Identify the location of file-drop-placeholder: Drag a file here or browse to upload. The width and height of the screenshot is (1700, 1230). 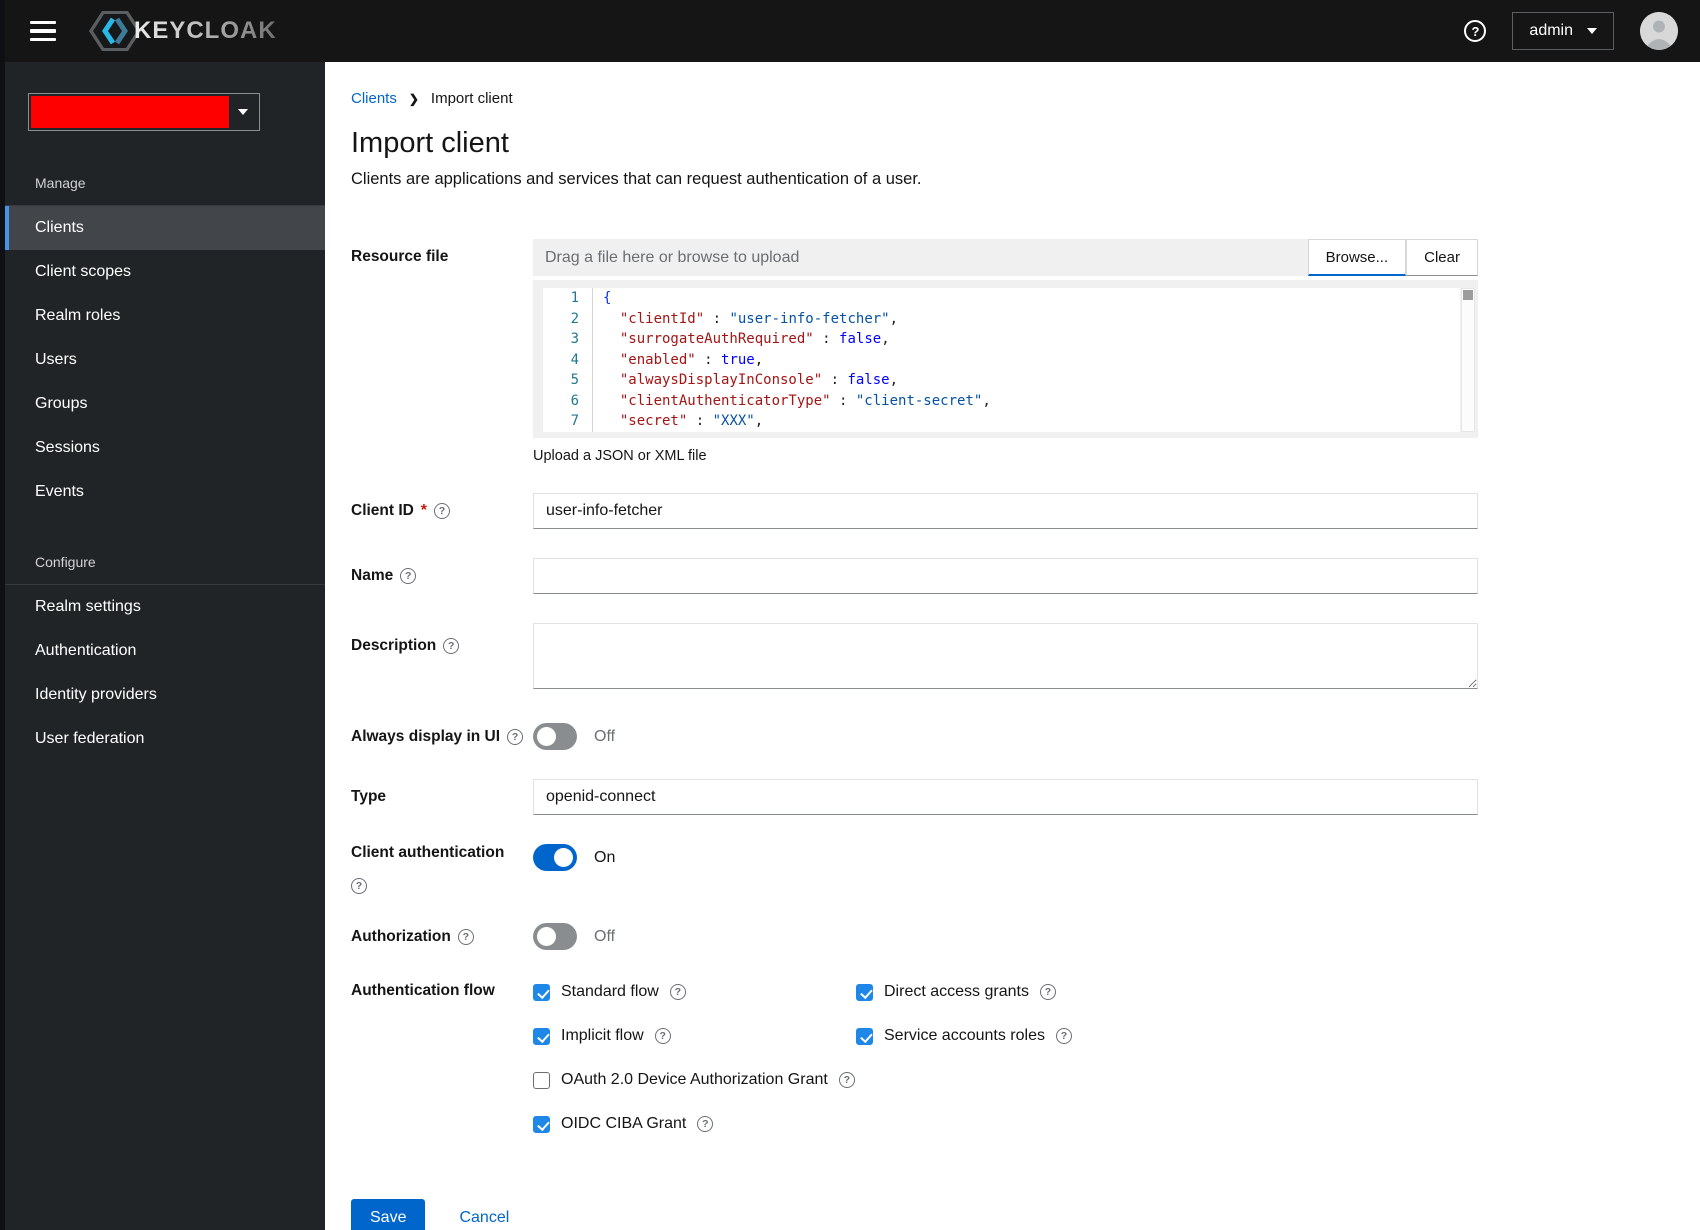
(672, 257).